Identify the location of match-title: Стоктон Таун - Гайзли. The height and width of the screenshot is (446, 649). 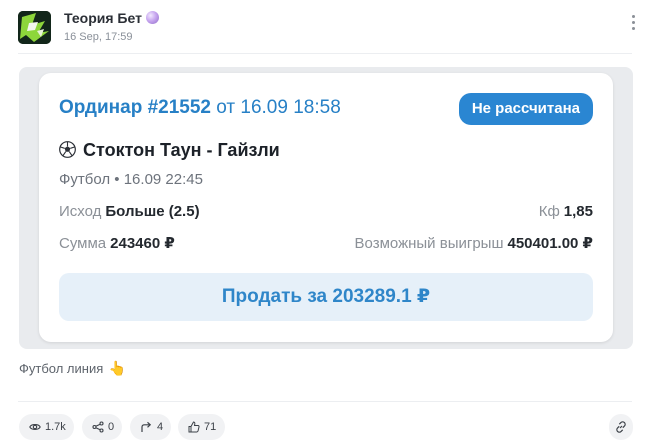
(169, 150).